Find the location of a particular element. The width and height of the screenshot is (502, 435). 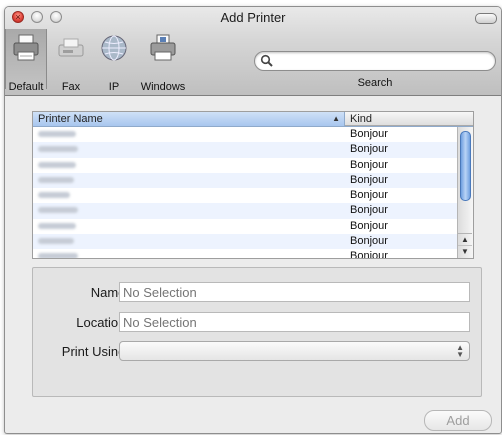

toolbar-windows-button: Windows is located at coordinates (163, 61).